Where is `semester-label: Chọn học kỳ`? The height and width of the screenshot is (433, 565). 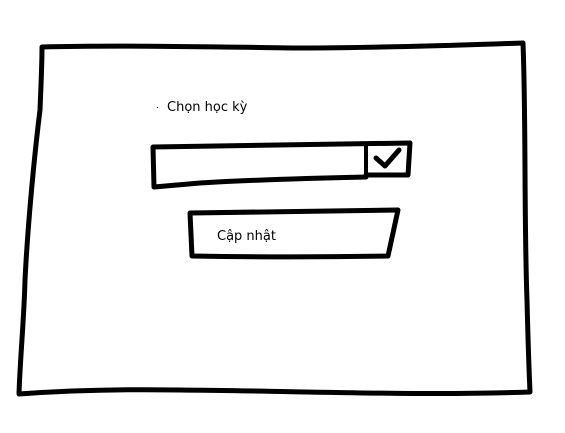
semester-label: Chọn học kỳ is located at coordinates (207, 107).